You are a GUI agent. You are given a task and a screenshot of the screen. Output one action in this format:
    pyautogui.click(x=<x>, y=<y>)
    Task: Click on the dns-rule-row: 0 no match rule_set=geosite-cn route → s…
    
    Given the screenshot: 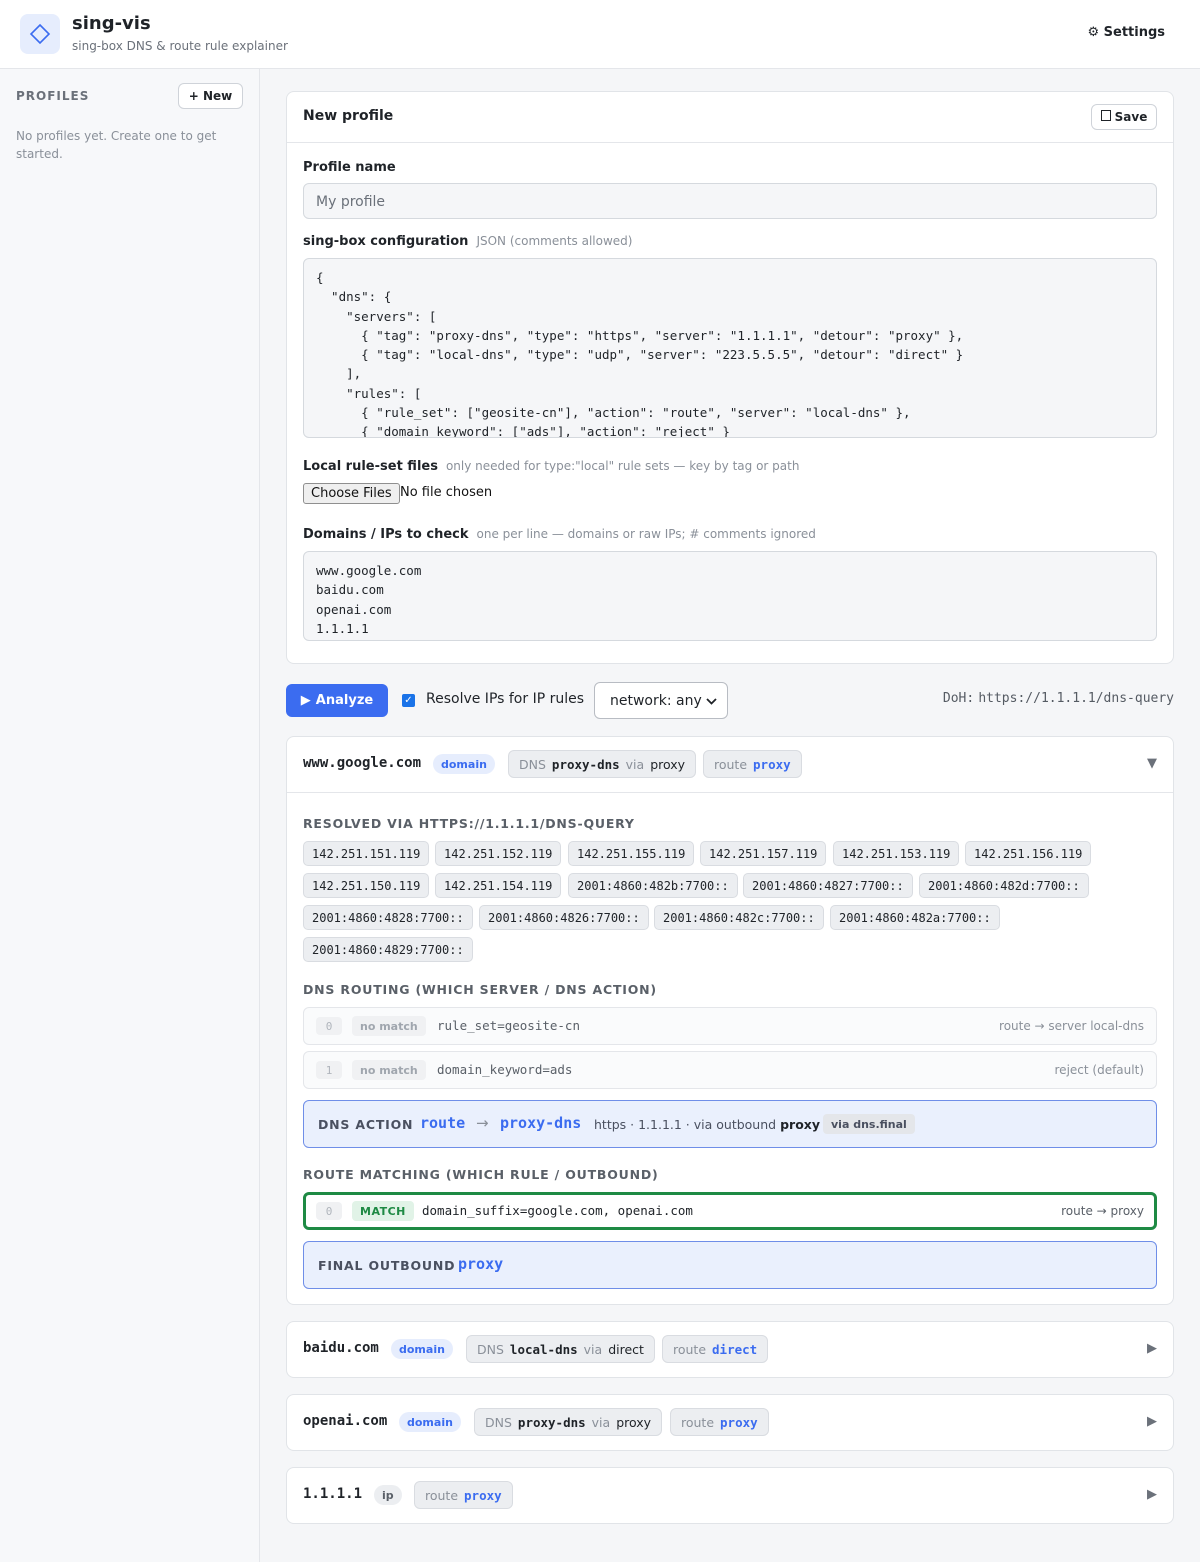 What is the action you would take?
    pyautogui.click(x=730, y=1026)
    